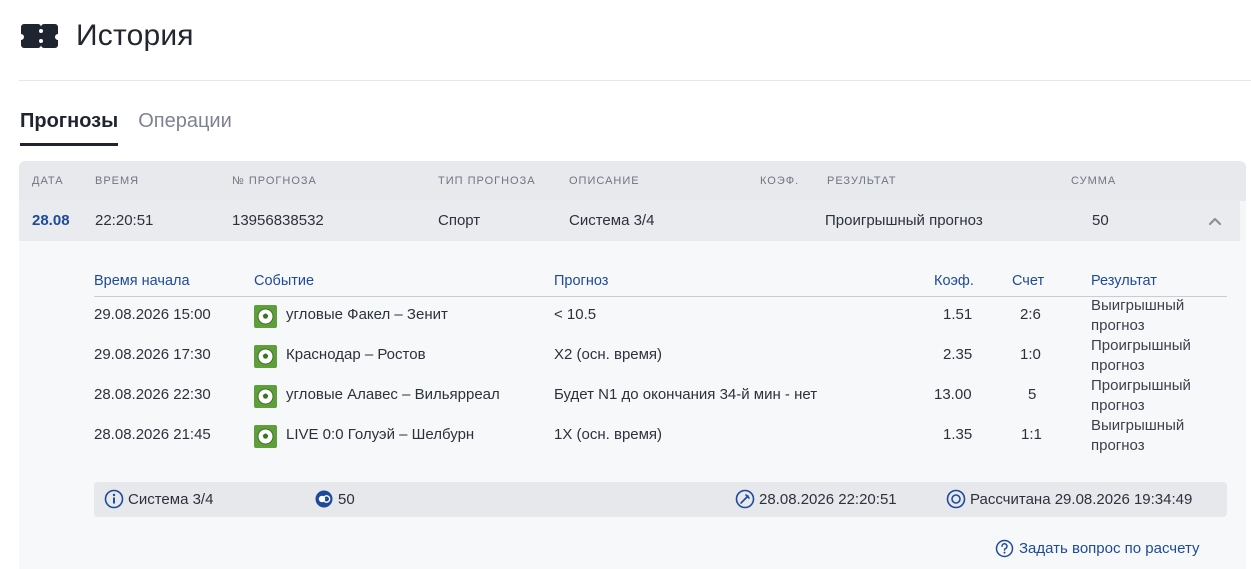 This screenshot has height=569, width=1251. I want to click on summary-system-text: Система 3/4, so click(171, 499).